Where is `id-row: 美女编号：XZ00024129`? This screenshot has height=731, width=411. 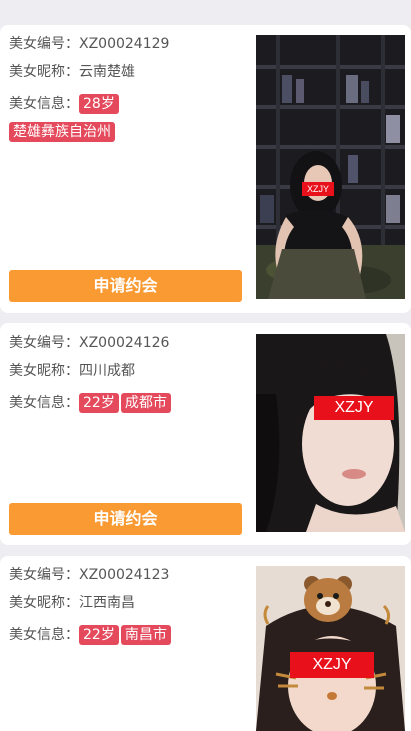 id-row: 美女编号：XZ00024129 is located at coordinates (89, 44).